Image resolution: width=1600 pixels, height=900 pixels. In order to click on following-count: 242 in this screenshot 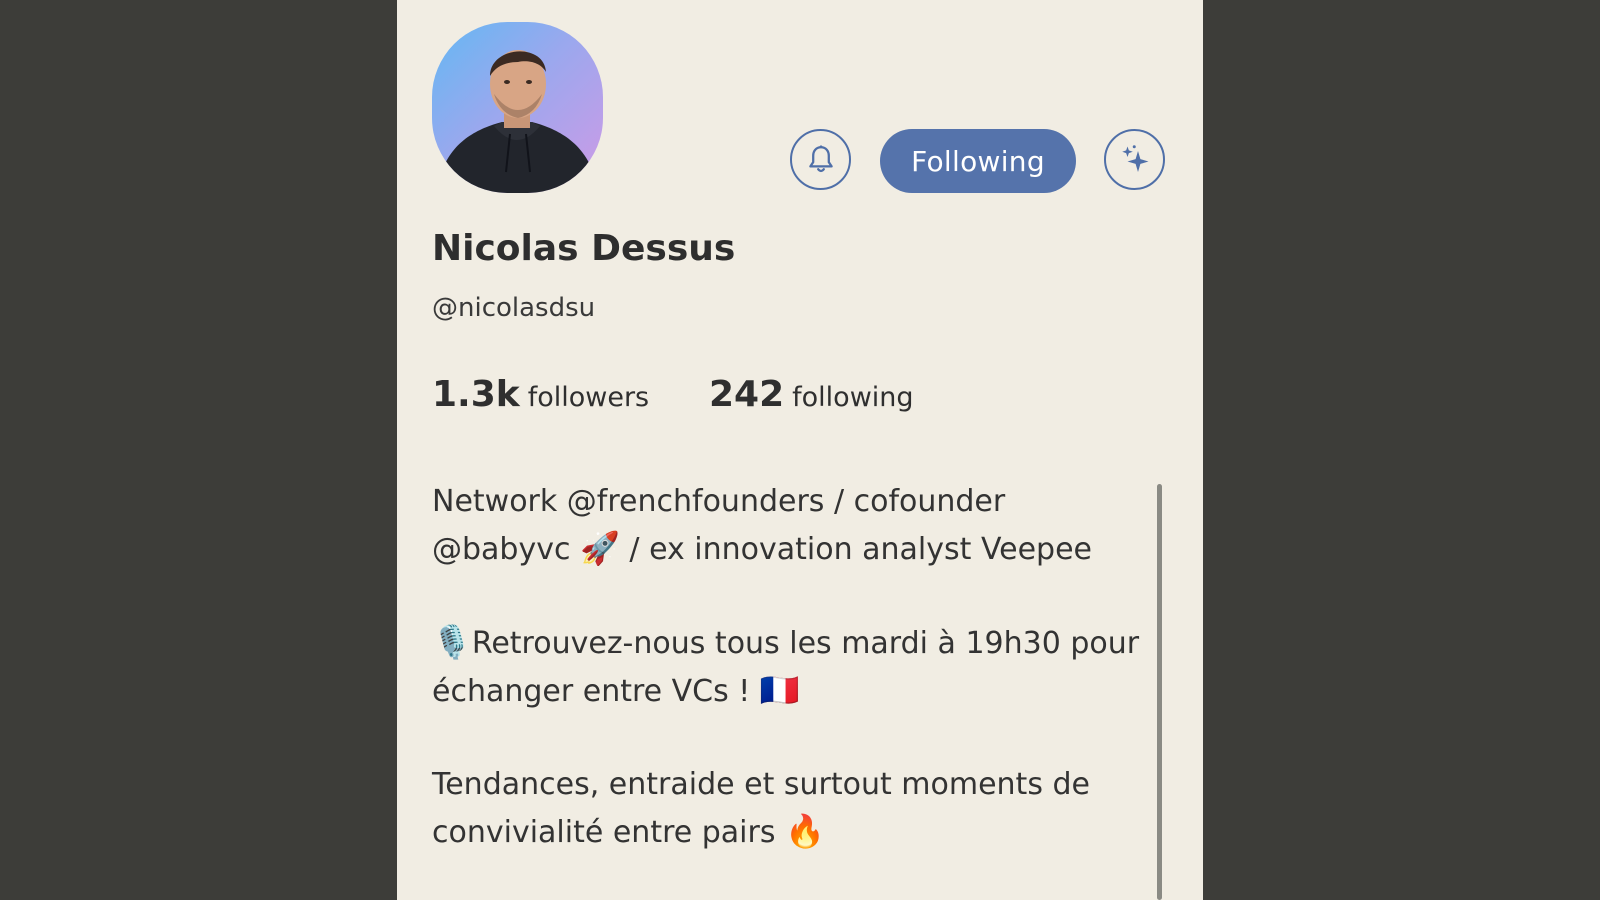, I will do `click(747, 394)`.